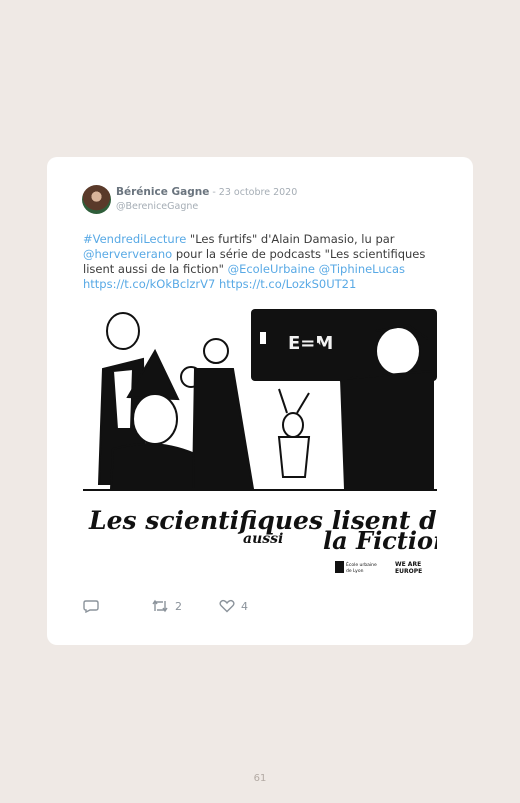  Describe the element at coordinates (157, 206) in the screenshot. I see `author-handle: @BereniceGagne` at that location.